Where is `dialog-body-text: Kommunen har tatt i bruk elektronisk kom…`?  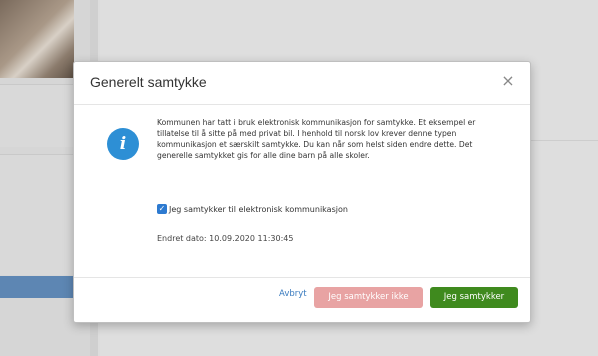 dialog-body-text: Kommunen har tatt i bruk elektronisk kom… is located at coordinates (316, 139).